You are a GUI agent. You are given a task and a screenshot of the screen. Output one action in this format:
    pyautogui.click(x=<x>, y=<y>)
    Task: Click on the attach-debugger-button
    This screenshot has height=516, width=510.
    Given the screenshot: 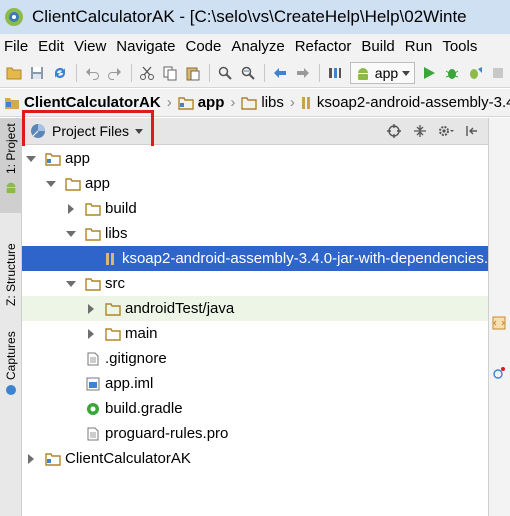 What is the action you would take?
    pyautogui.click(x=475, y=73)
    